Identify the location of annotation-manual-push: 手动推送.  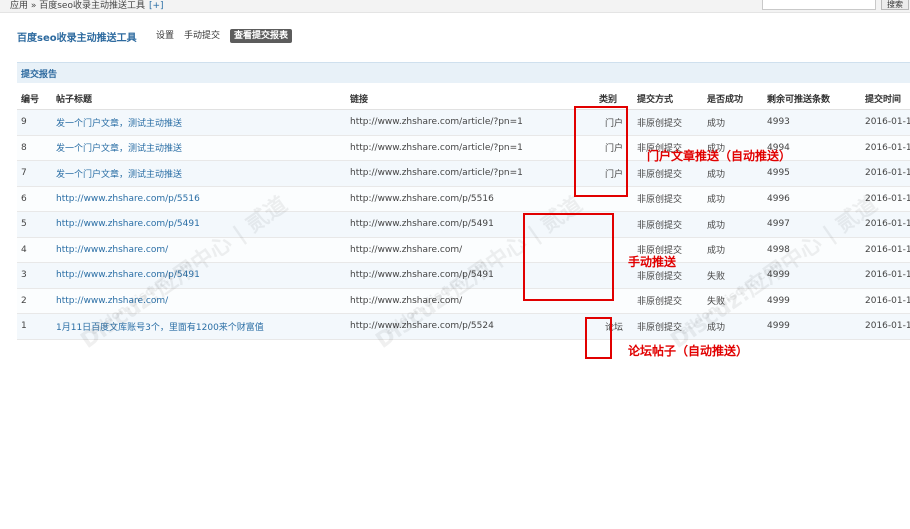
(652, 262).